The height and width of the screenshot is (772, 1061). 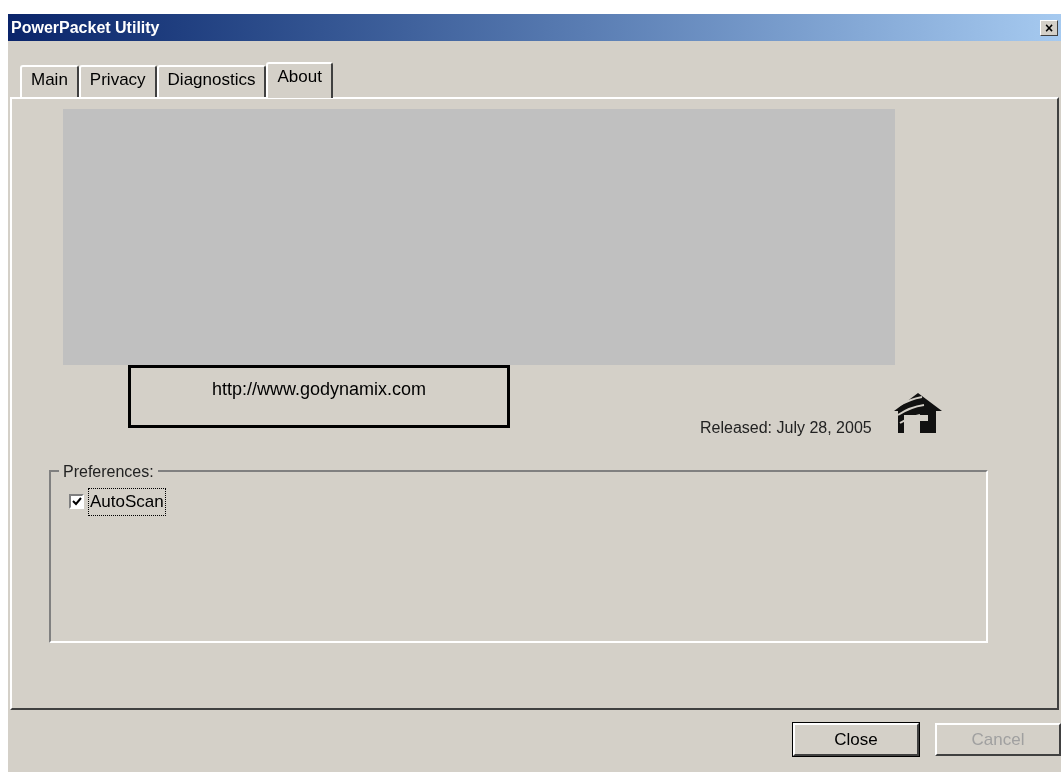 I want to click on tab: About, so click(x=299, y=80).